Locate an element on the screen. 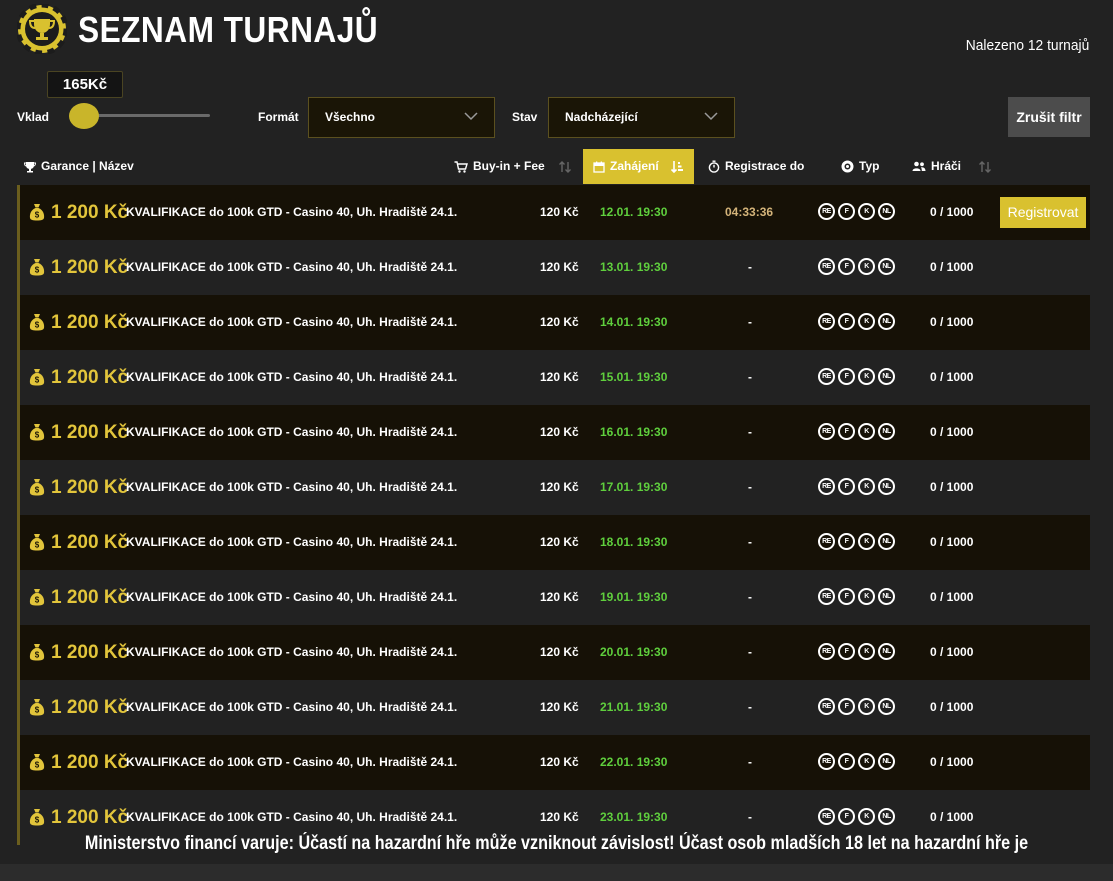  deposit-slider-thumb is located at coordinates (84, 116).